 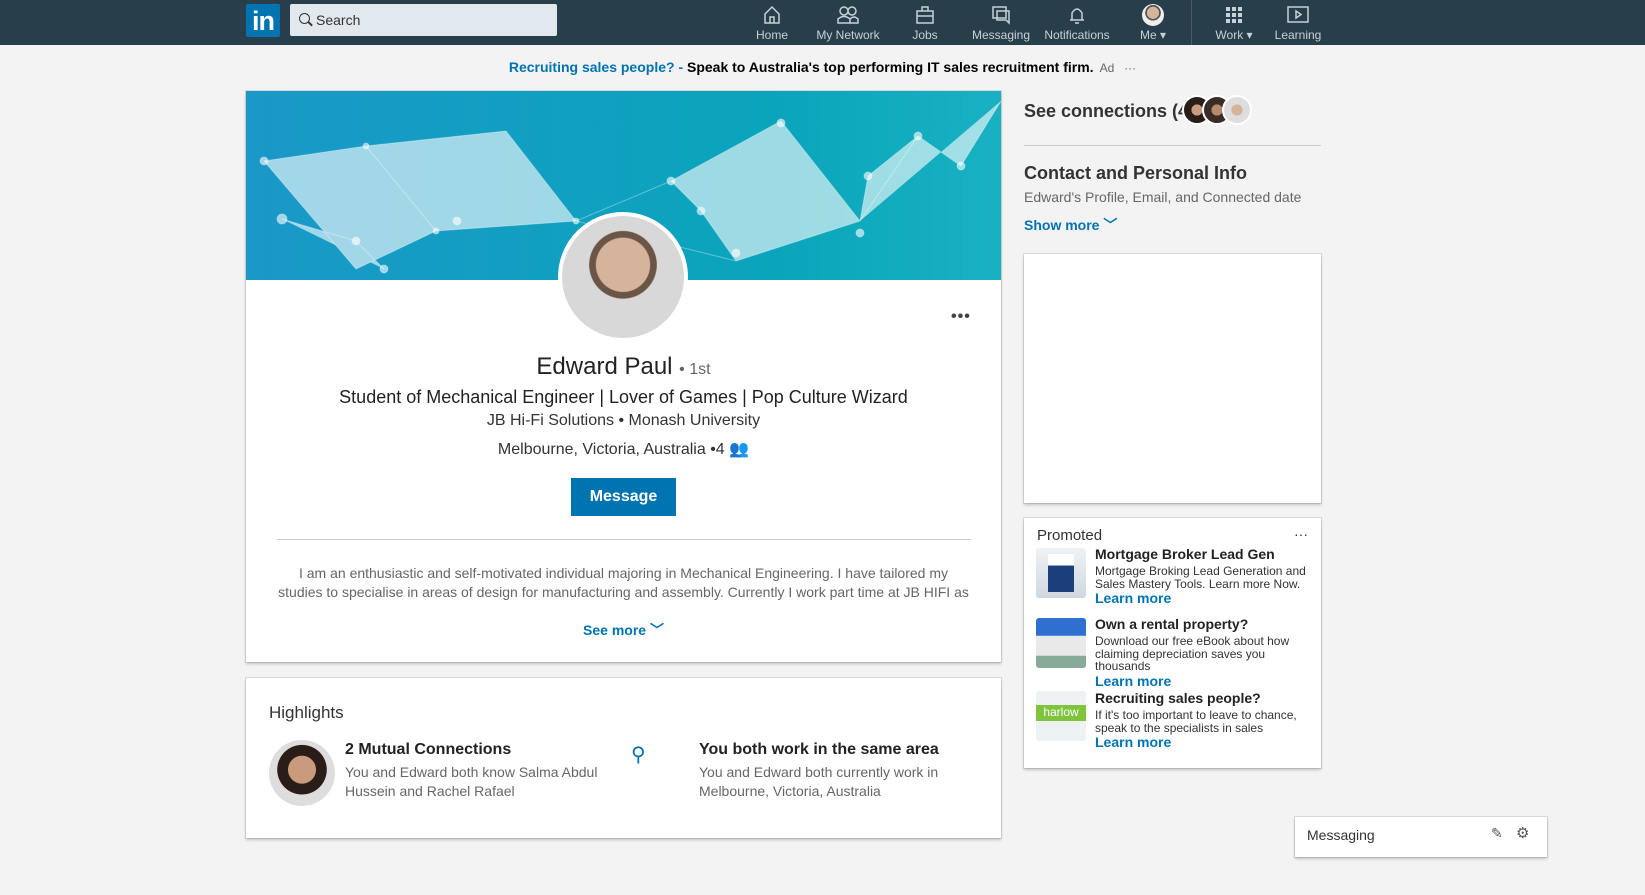 I want to click on messaging-icon, so click(x=1001, y=15).